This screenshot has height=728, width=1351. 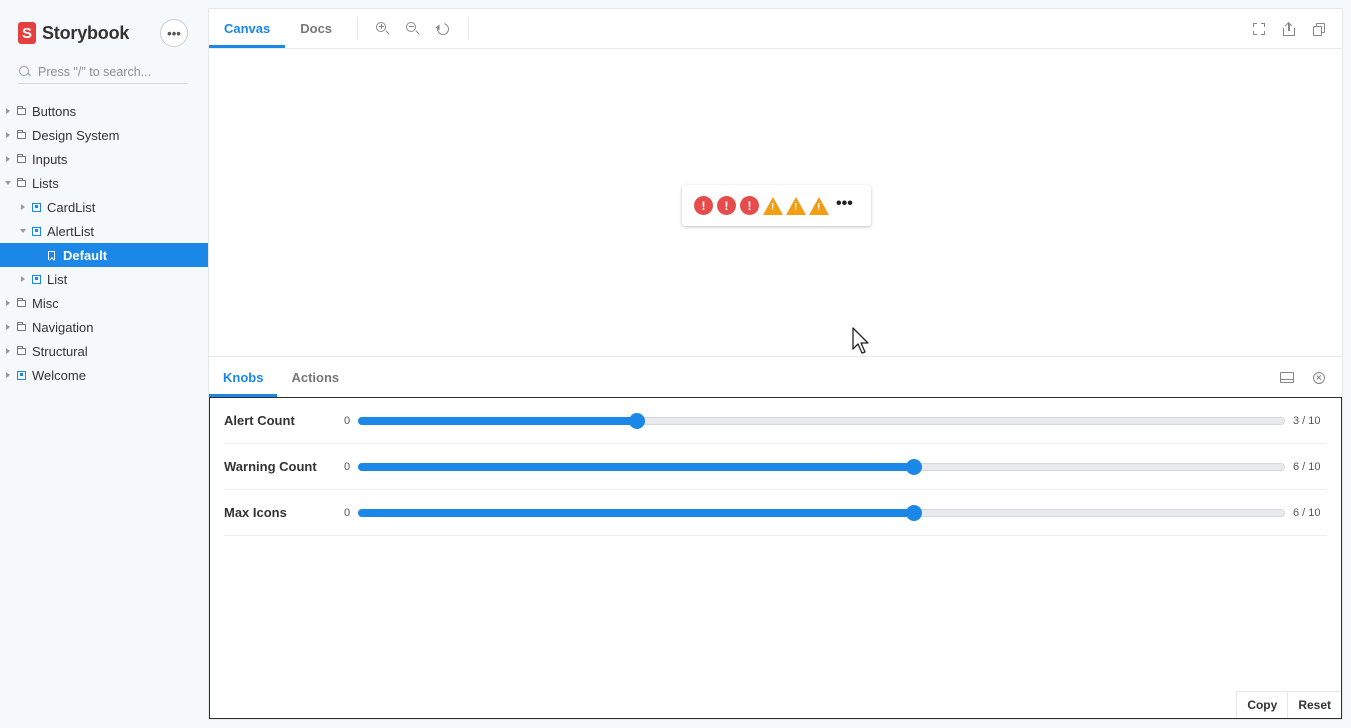 I want to click on more-icon: •••, so click(x=844, y=204).